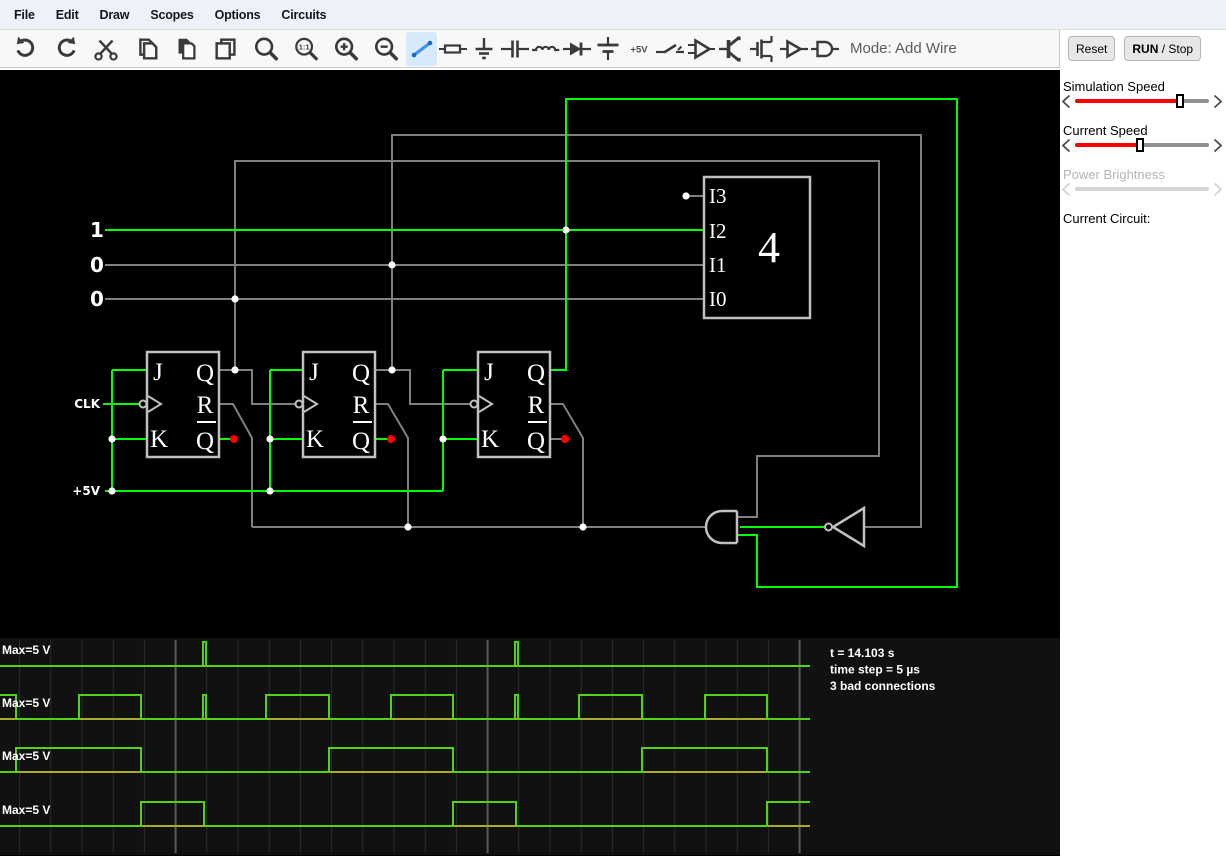 The width and height of the screenshot is (1226, 861). I want to click on toolbar: 1:1 +5V Mode: Add Wire, so click(530, 49).